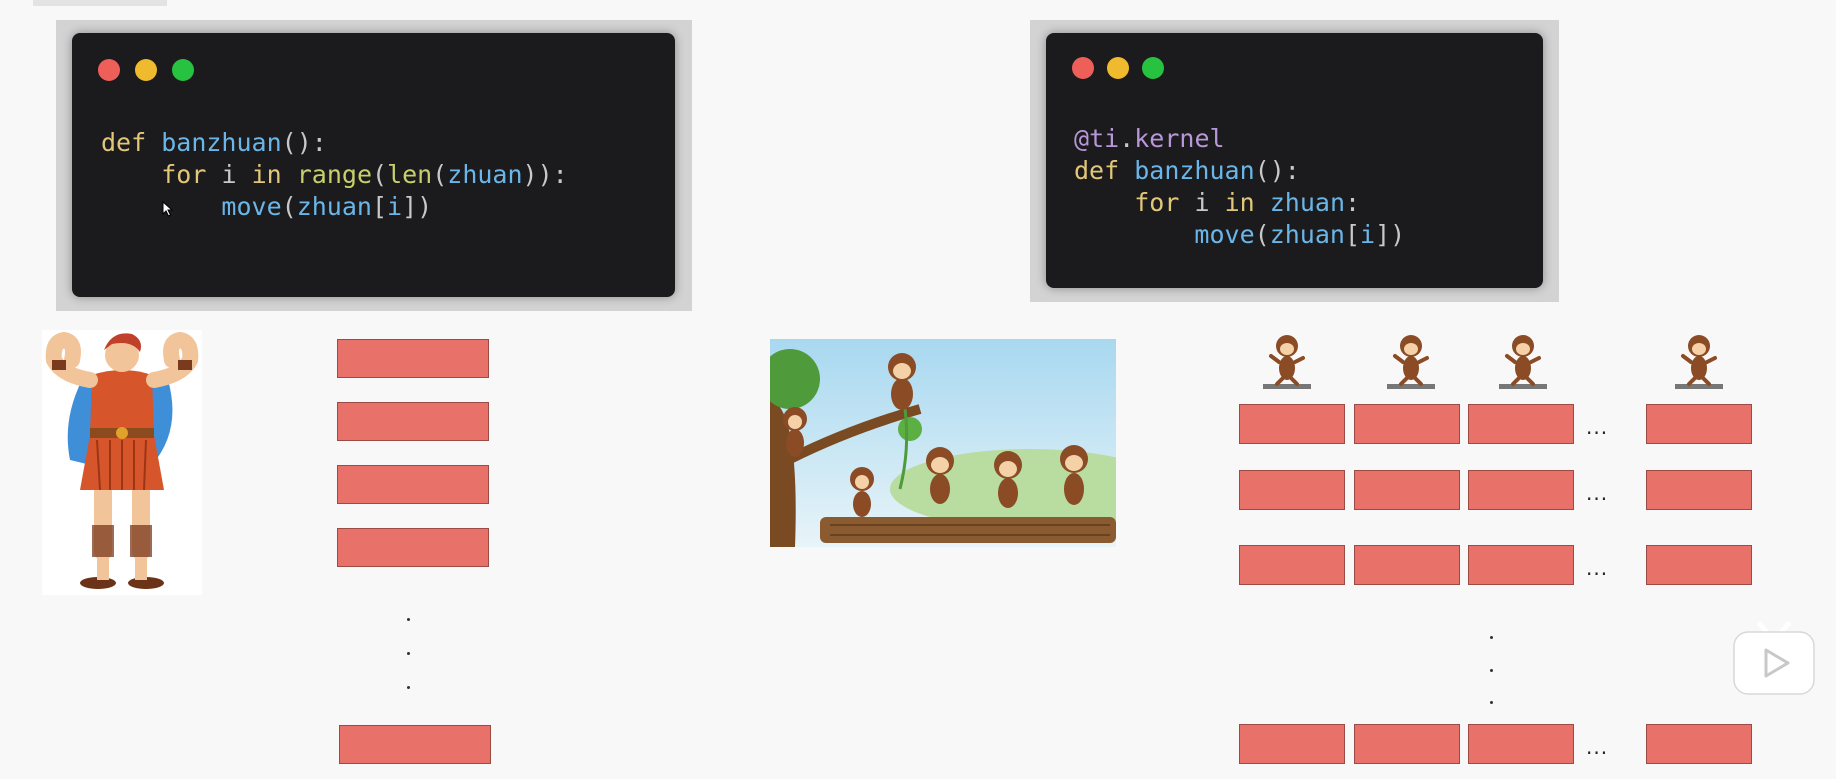 The width and height of the screenshot is (1836, 779). I want to click on code-token: )):, so click(545, 174).